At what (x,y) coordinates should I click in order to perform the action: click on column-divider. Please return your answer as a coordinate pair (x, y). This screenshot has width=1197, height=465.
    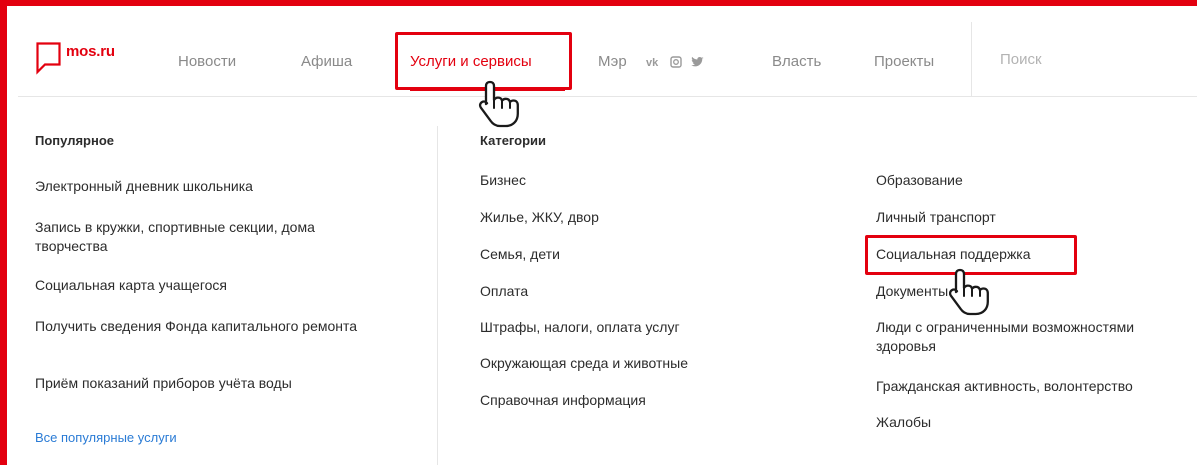
    Looking at the image, I should click on (437, 295).